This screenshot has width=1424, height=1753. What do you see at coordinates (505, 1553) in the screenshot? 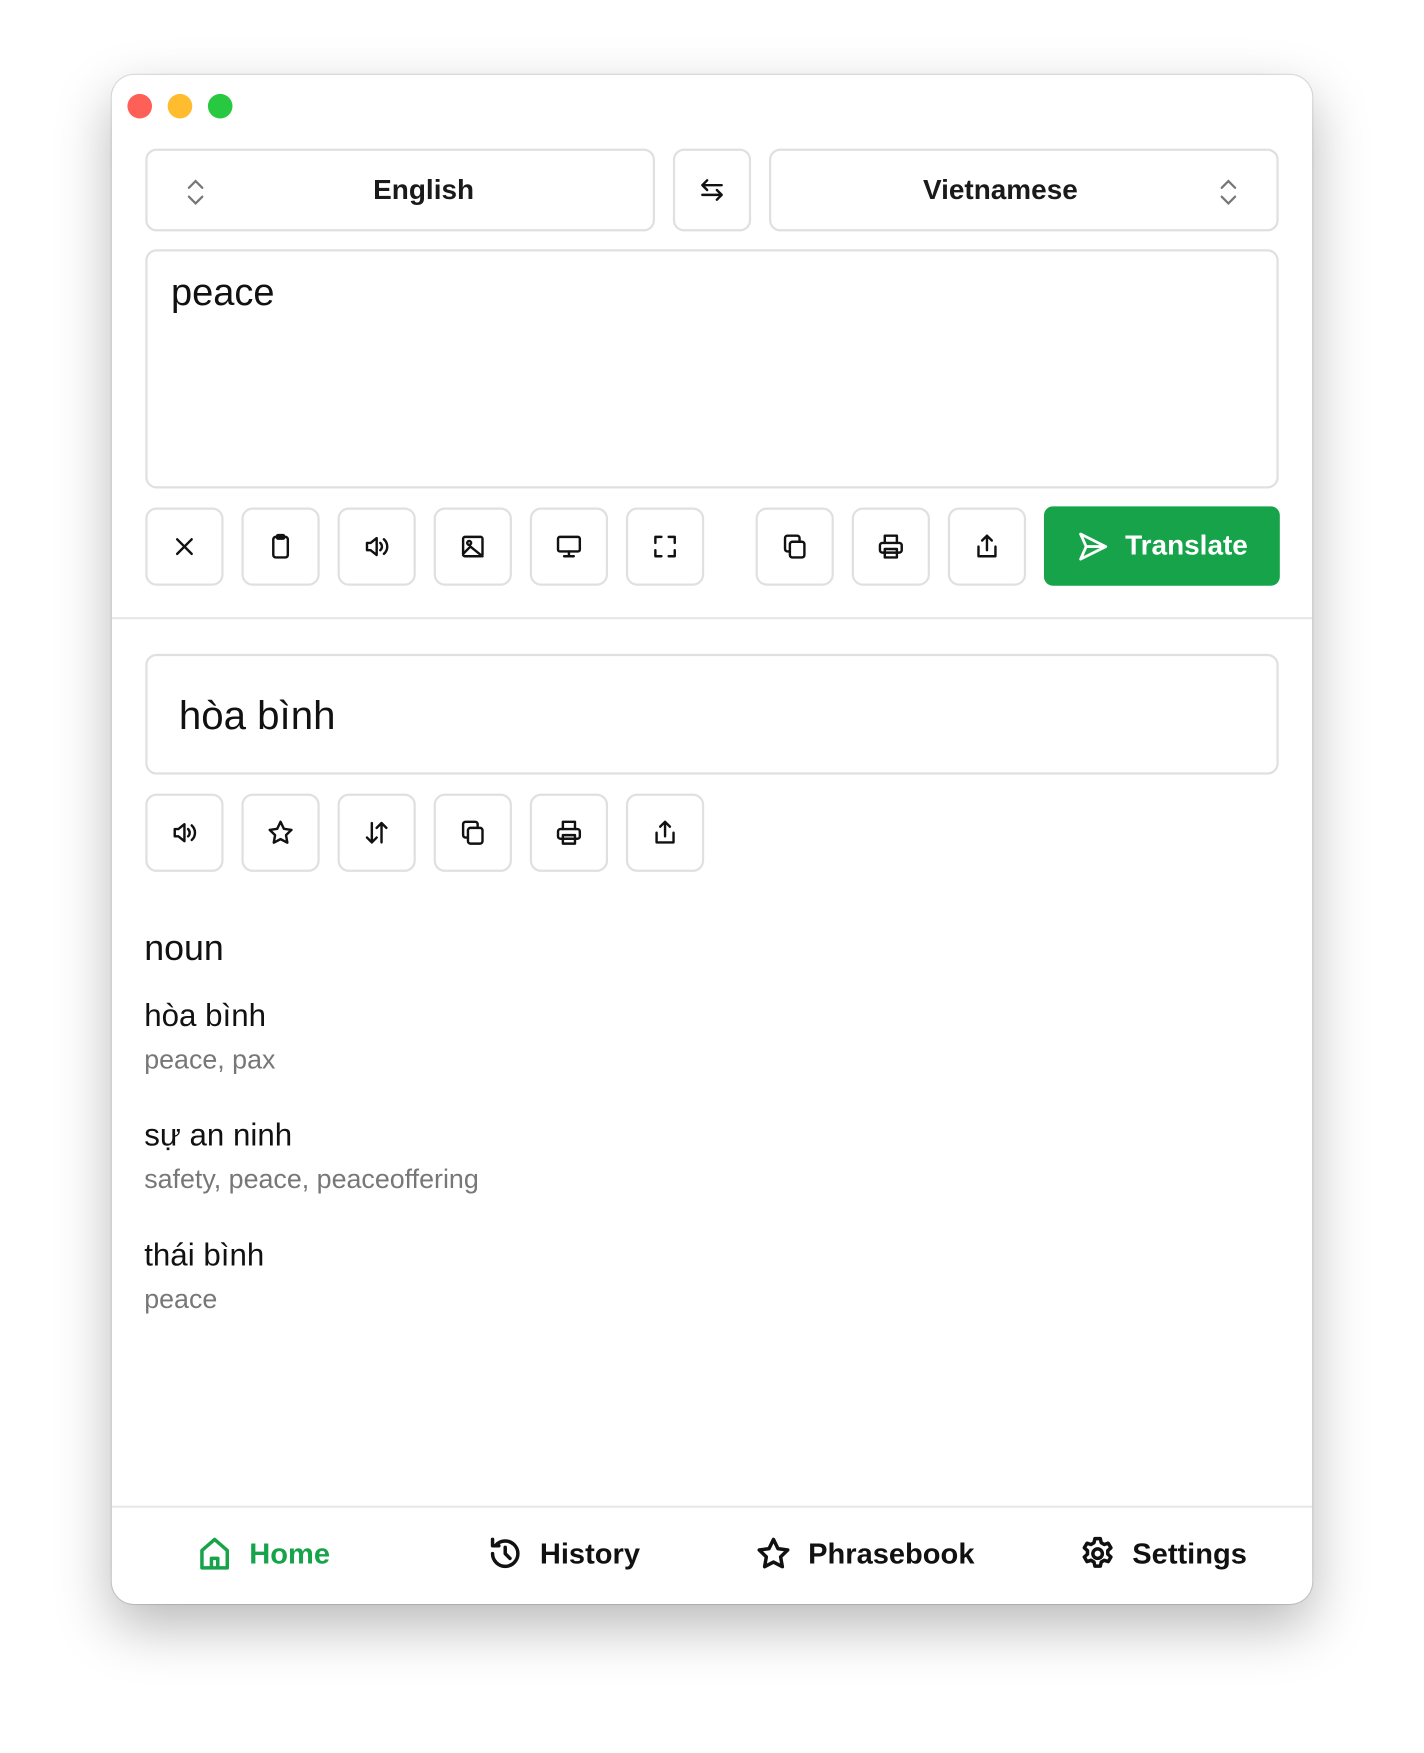
I see `history-icon` at bounding box center [505, 1553].